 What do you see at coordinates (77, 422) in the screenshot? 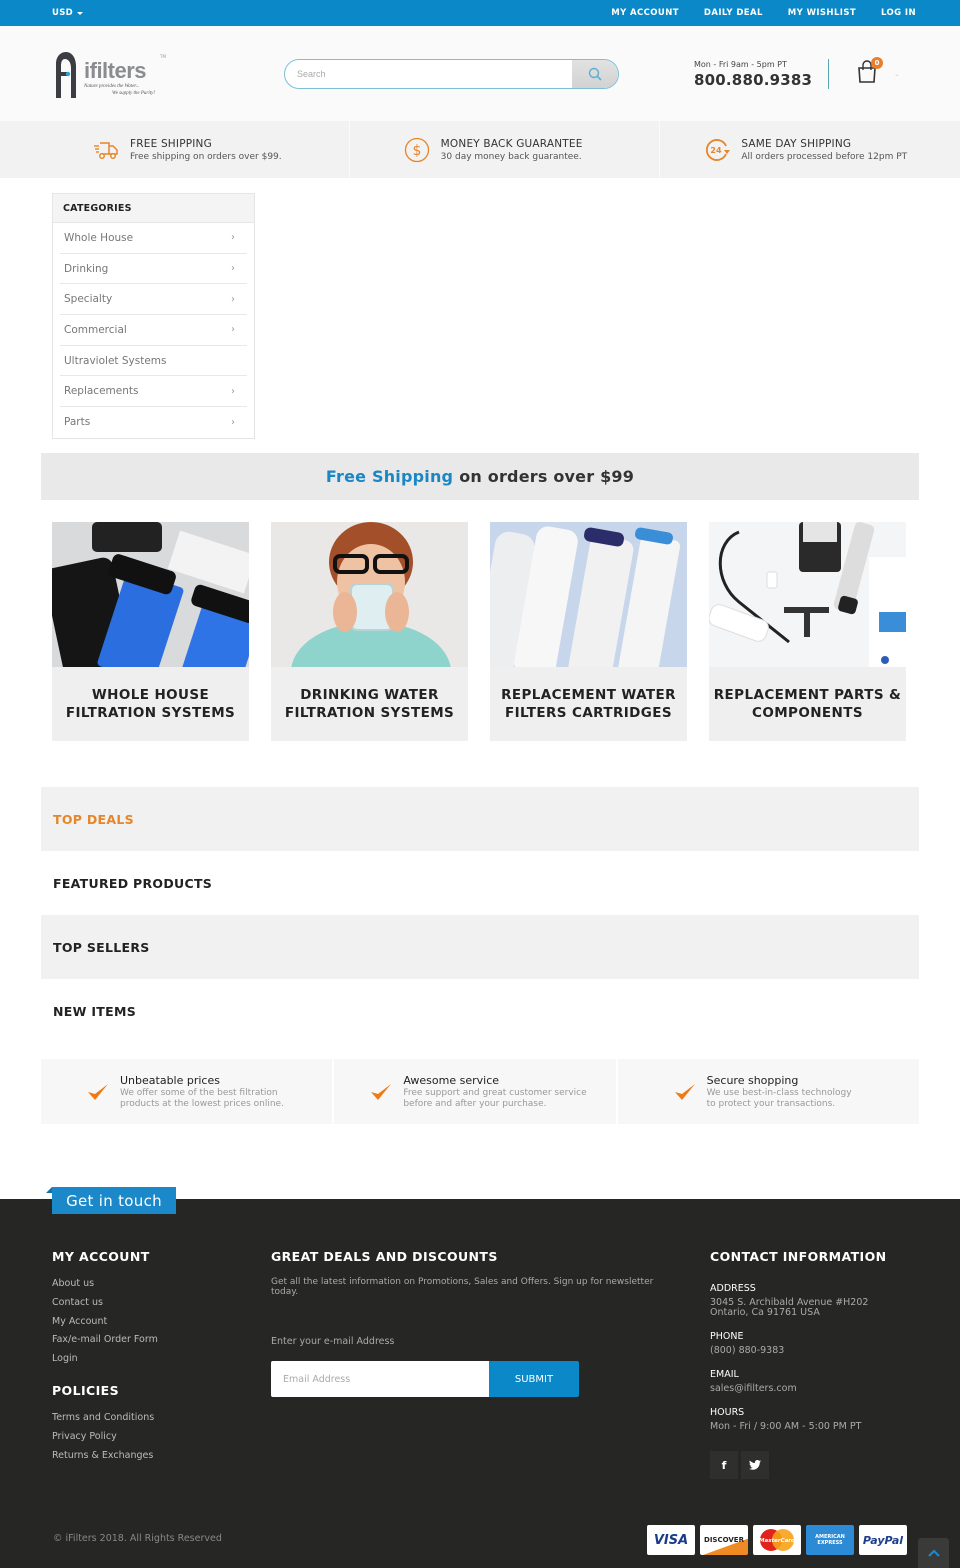
I see `category-label: Parts` at bounding box center [77, 422].